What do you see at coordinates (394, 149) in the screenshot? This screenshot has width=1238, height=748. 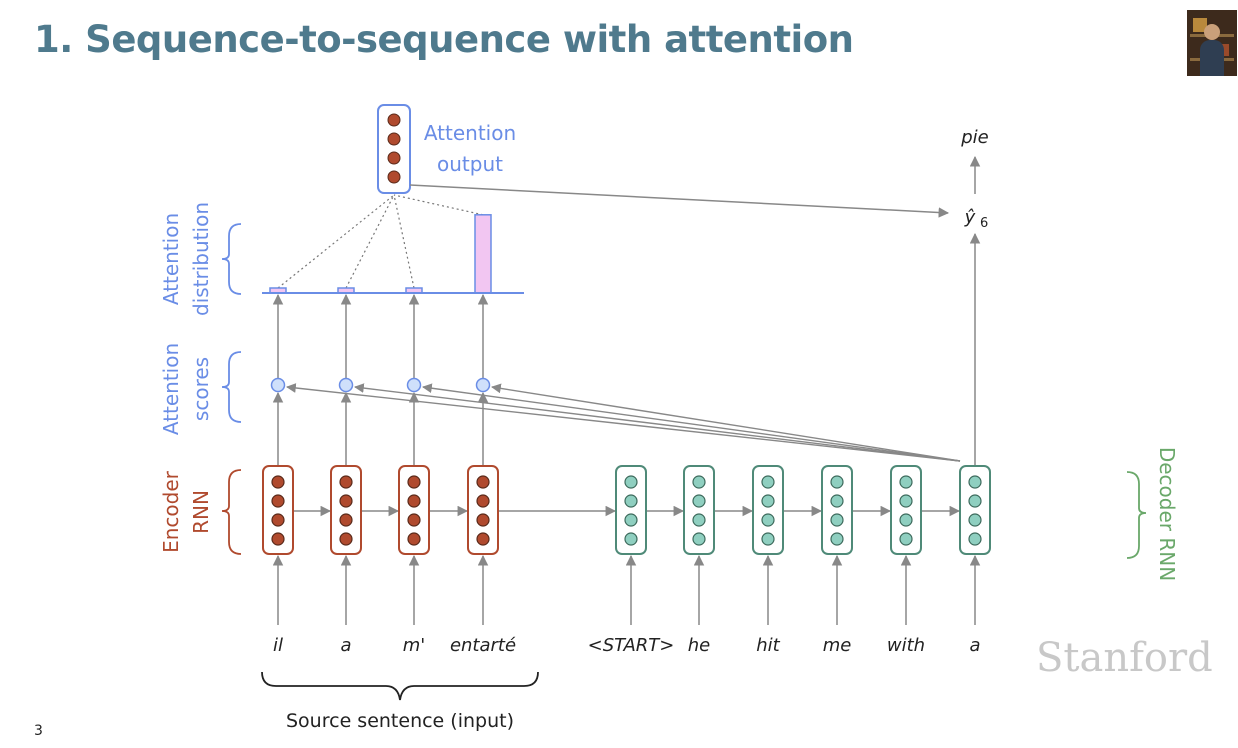 I see `attention-output-vector` at bounding box center [394, 149].